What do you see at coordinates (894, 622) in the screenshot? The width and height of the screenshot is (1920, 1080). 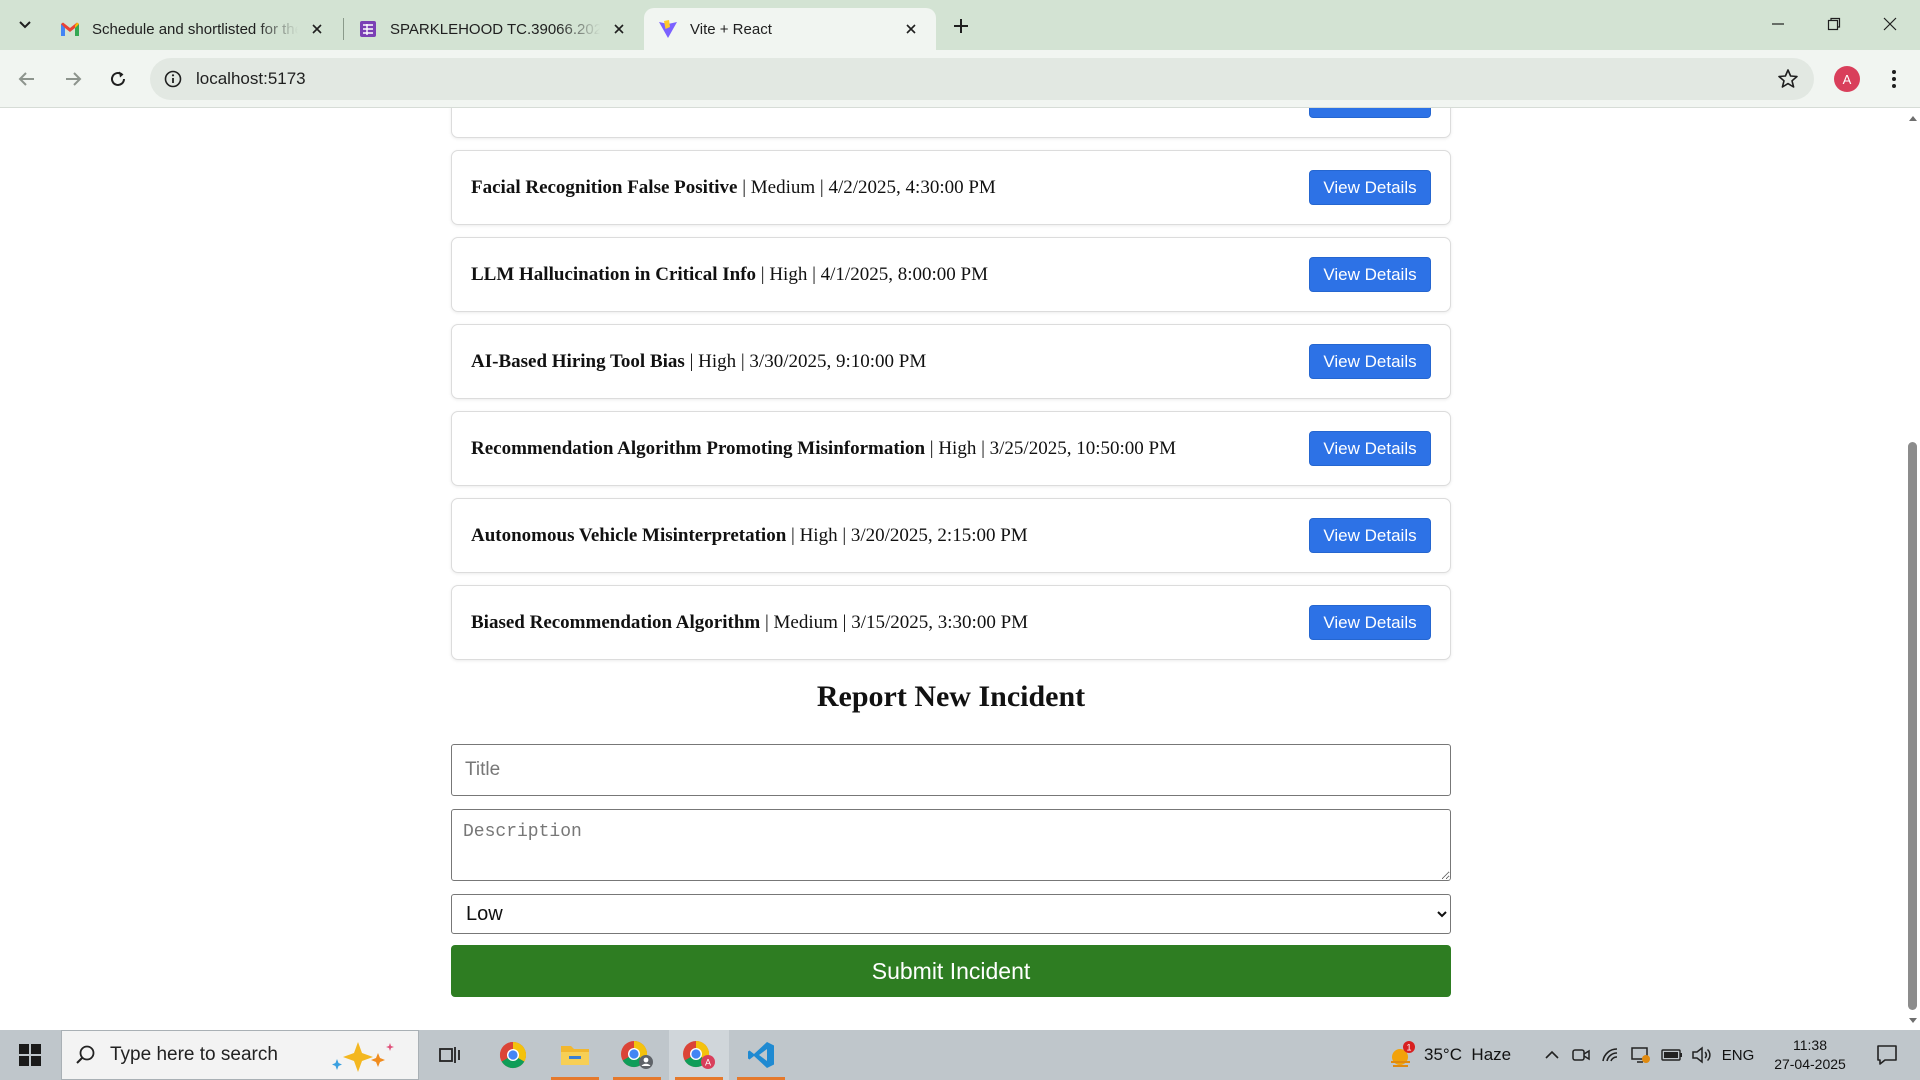 I see `incident-meta: | Medium | 3/15/2025, 3:30:00 PM` at bounding box center [894, 622].